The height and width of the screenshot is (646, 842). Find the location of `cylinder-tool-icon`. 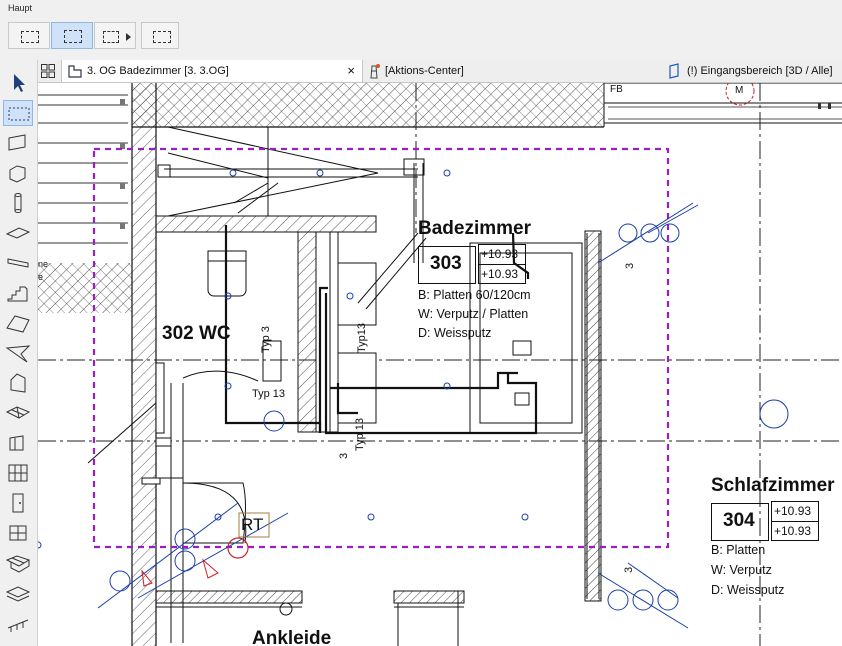

cylinder-tool-icon is located at coordinates (18, 203).